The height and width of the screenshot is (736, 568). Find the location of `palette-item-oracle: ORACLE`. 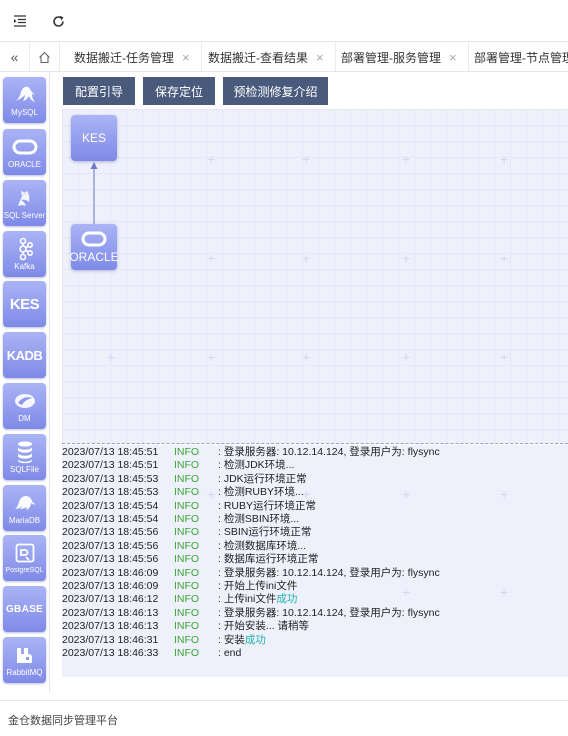

palette-item-oracle: ORACLE is located at coordinates (24, 152).